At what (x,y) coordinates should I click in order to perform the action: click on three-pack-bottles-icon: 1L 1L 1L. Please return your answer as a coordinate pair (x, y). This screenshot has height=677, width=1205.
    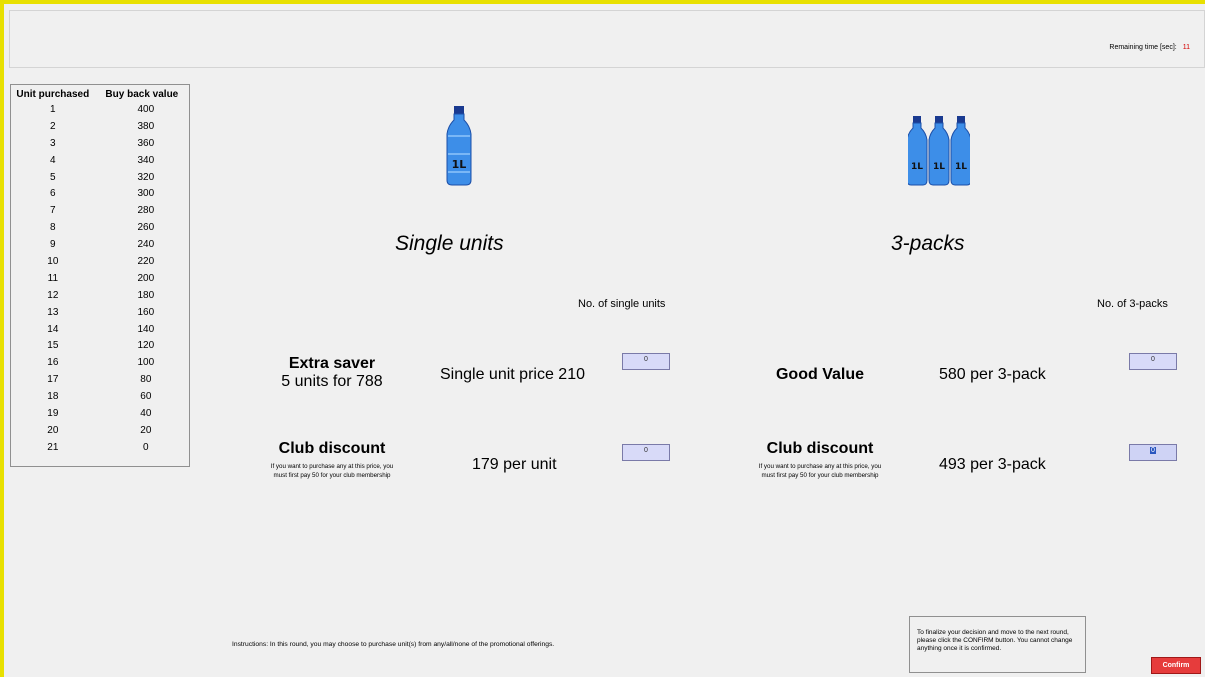
    Looking at the image, I should click on (939, 154).